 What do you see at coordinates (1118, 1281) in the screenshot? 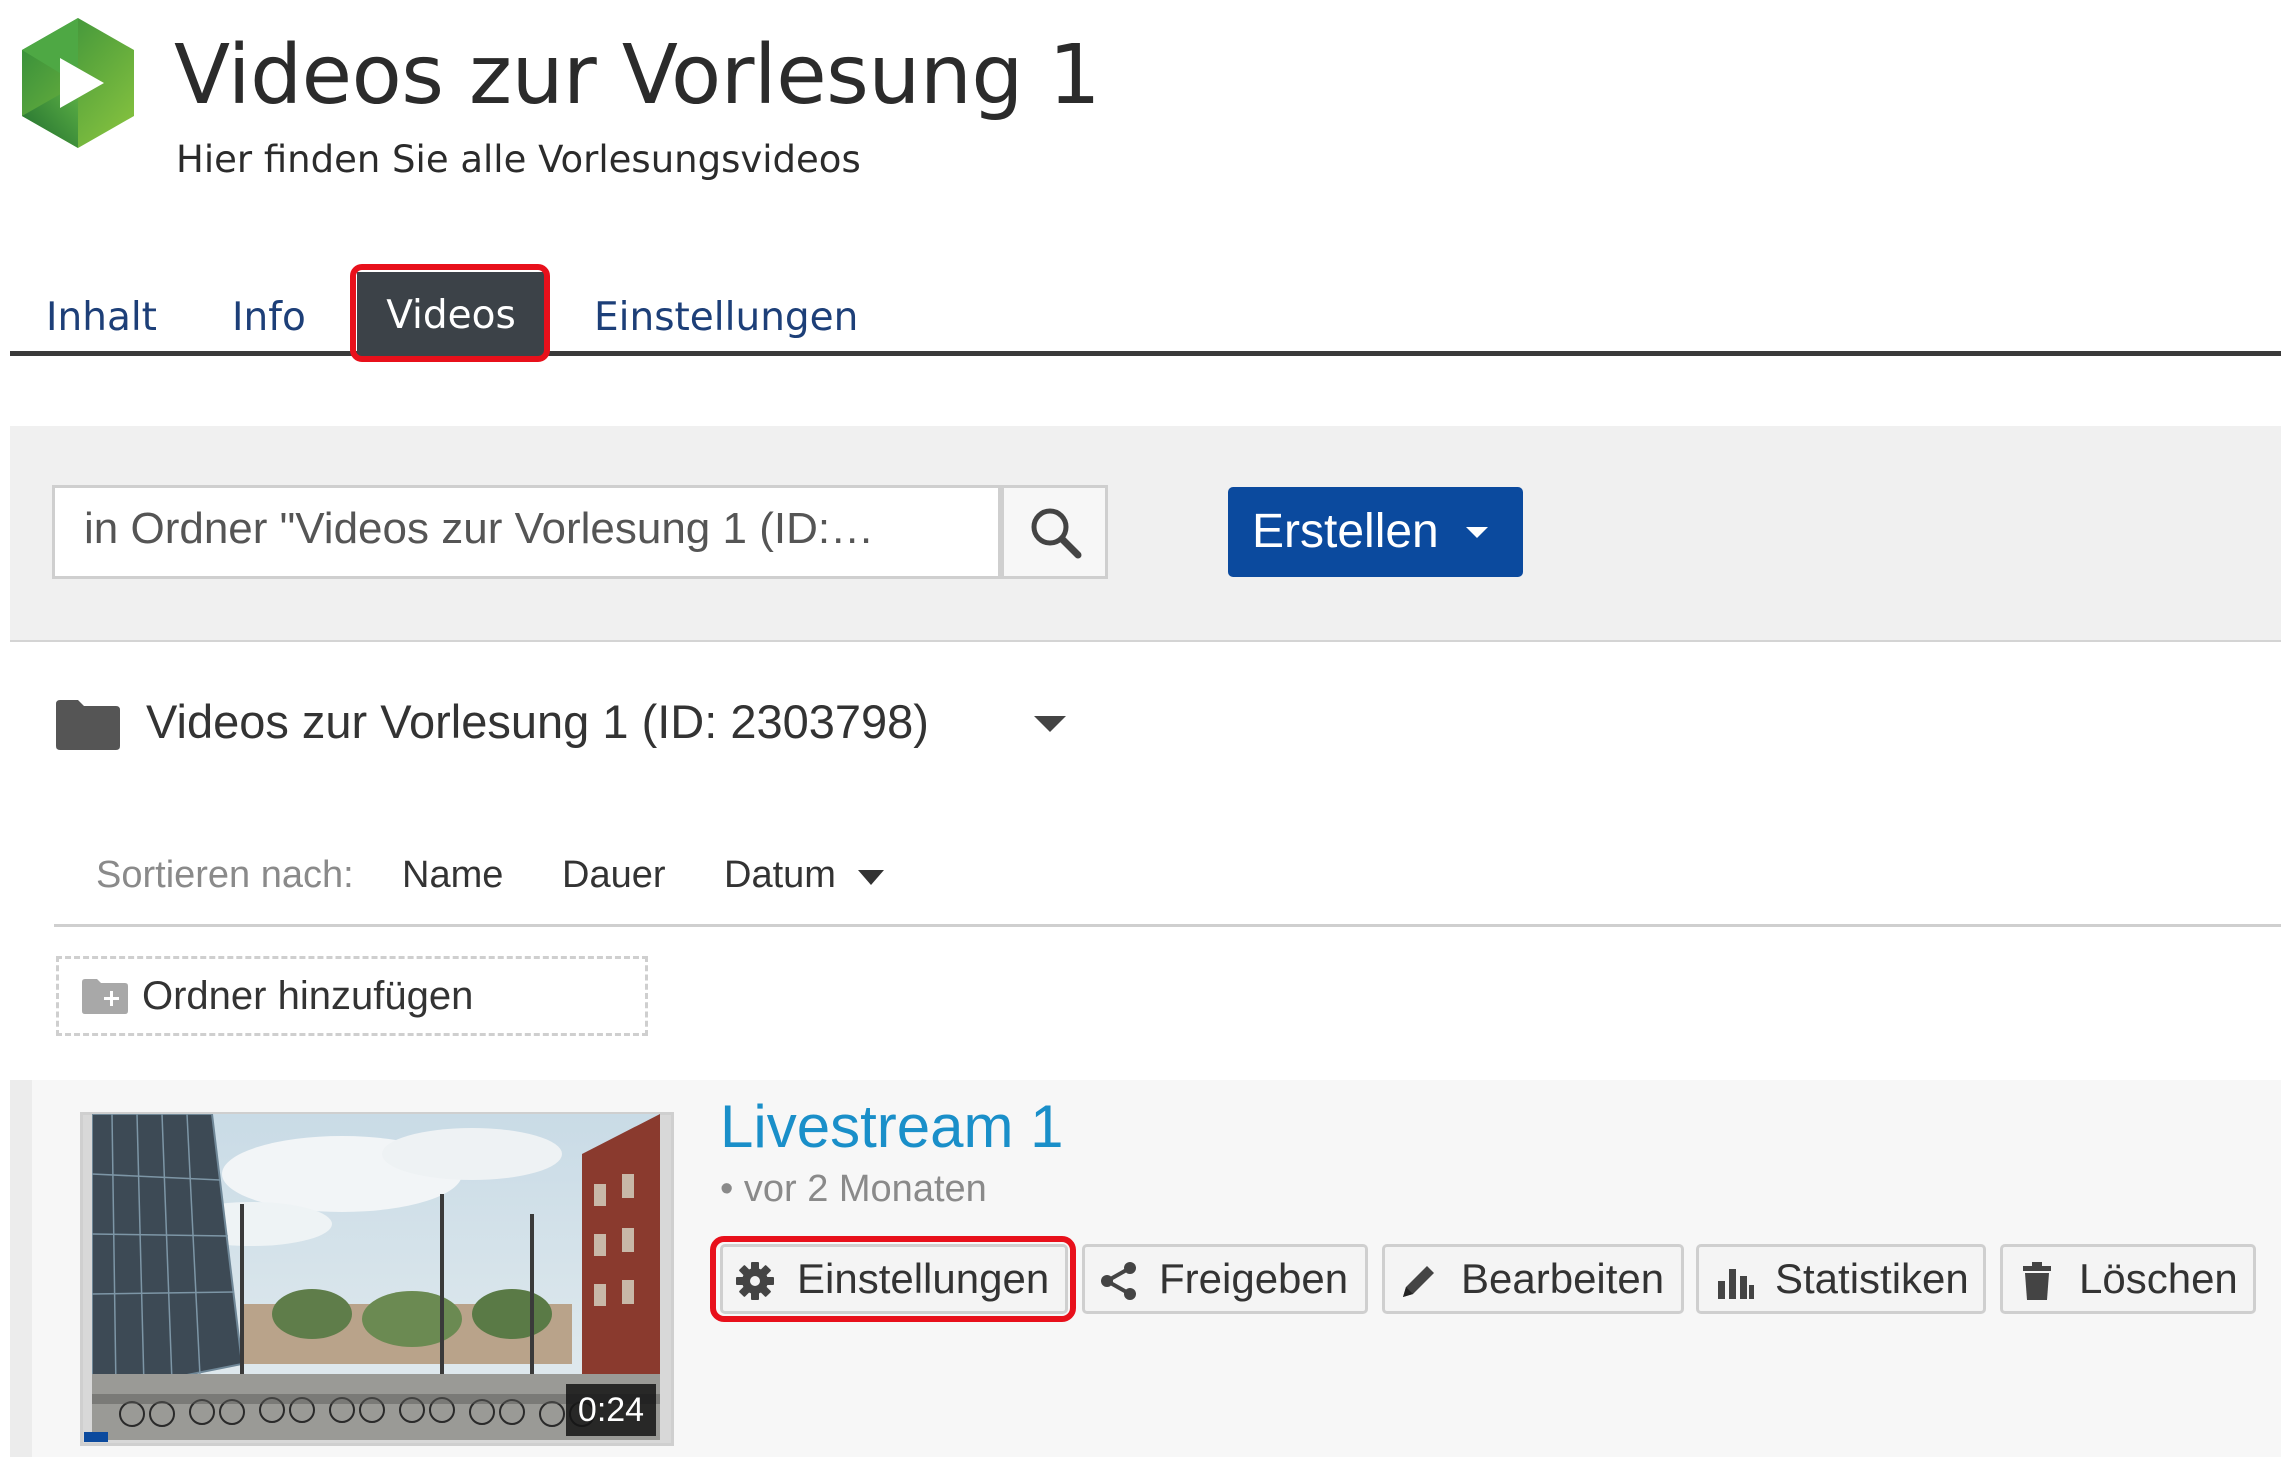
I see `share-icon` at bounding box center [1118, 1281].